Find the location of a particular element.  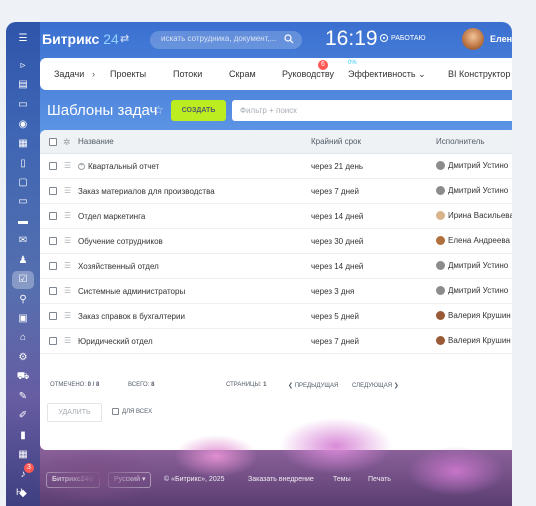

row-name: Системные администраторы is located at coordinates (131, 291).